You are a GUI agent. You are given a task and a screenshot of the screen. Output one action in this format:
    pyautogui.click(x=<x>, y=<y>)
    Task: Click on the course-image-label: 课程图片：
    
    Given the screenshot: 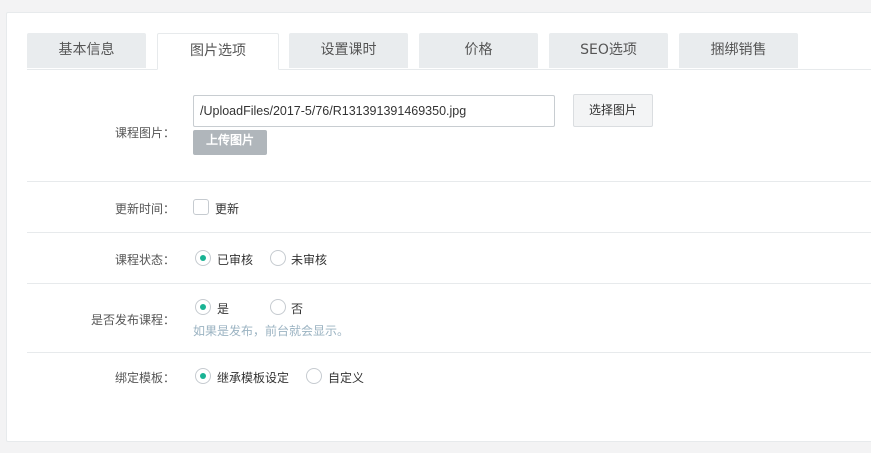 What is the action you would take?
    pyautogui.click(x=144, y=133)
    